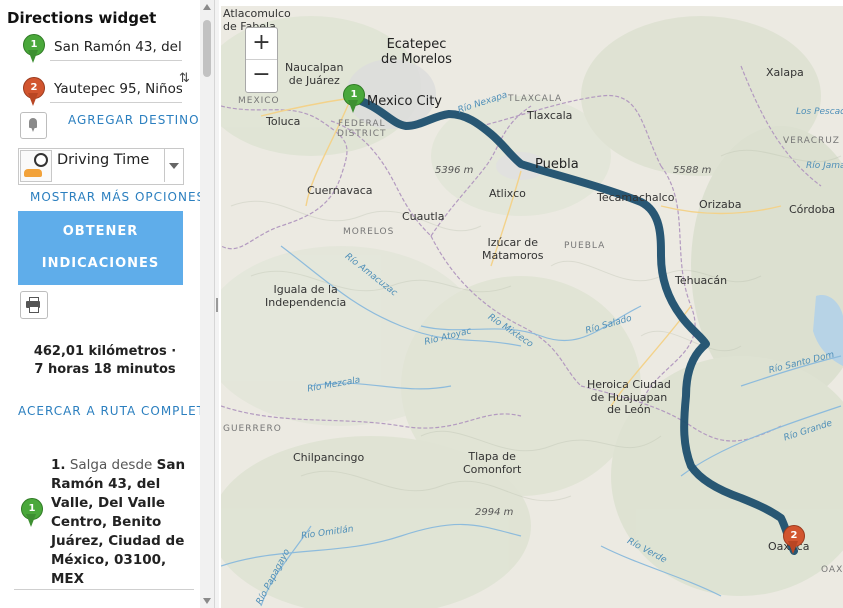 This screenshot has width=843, height=608. Describe the element at coordinates (173, 165) in the screenshot. I see `chevron-down-icon` at that location.